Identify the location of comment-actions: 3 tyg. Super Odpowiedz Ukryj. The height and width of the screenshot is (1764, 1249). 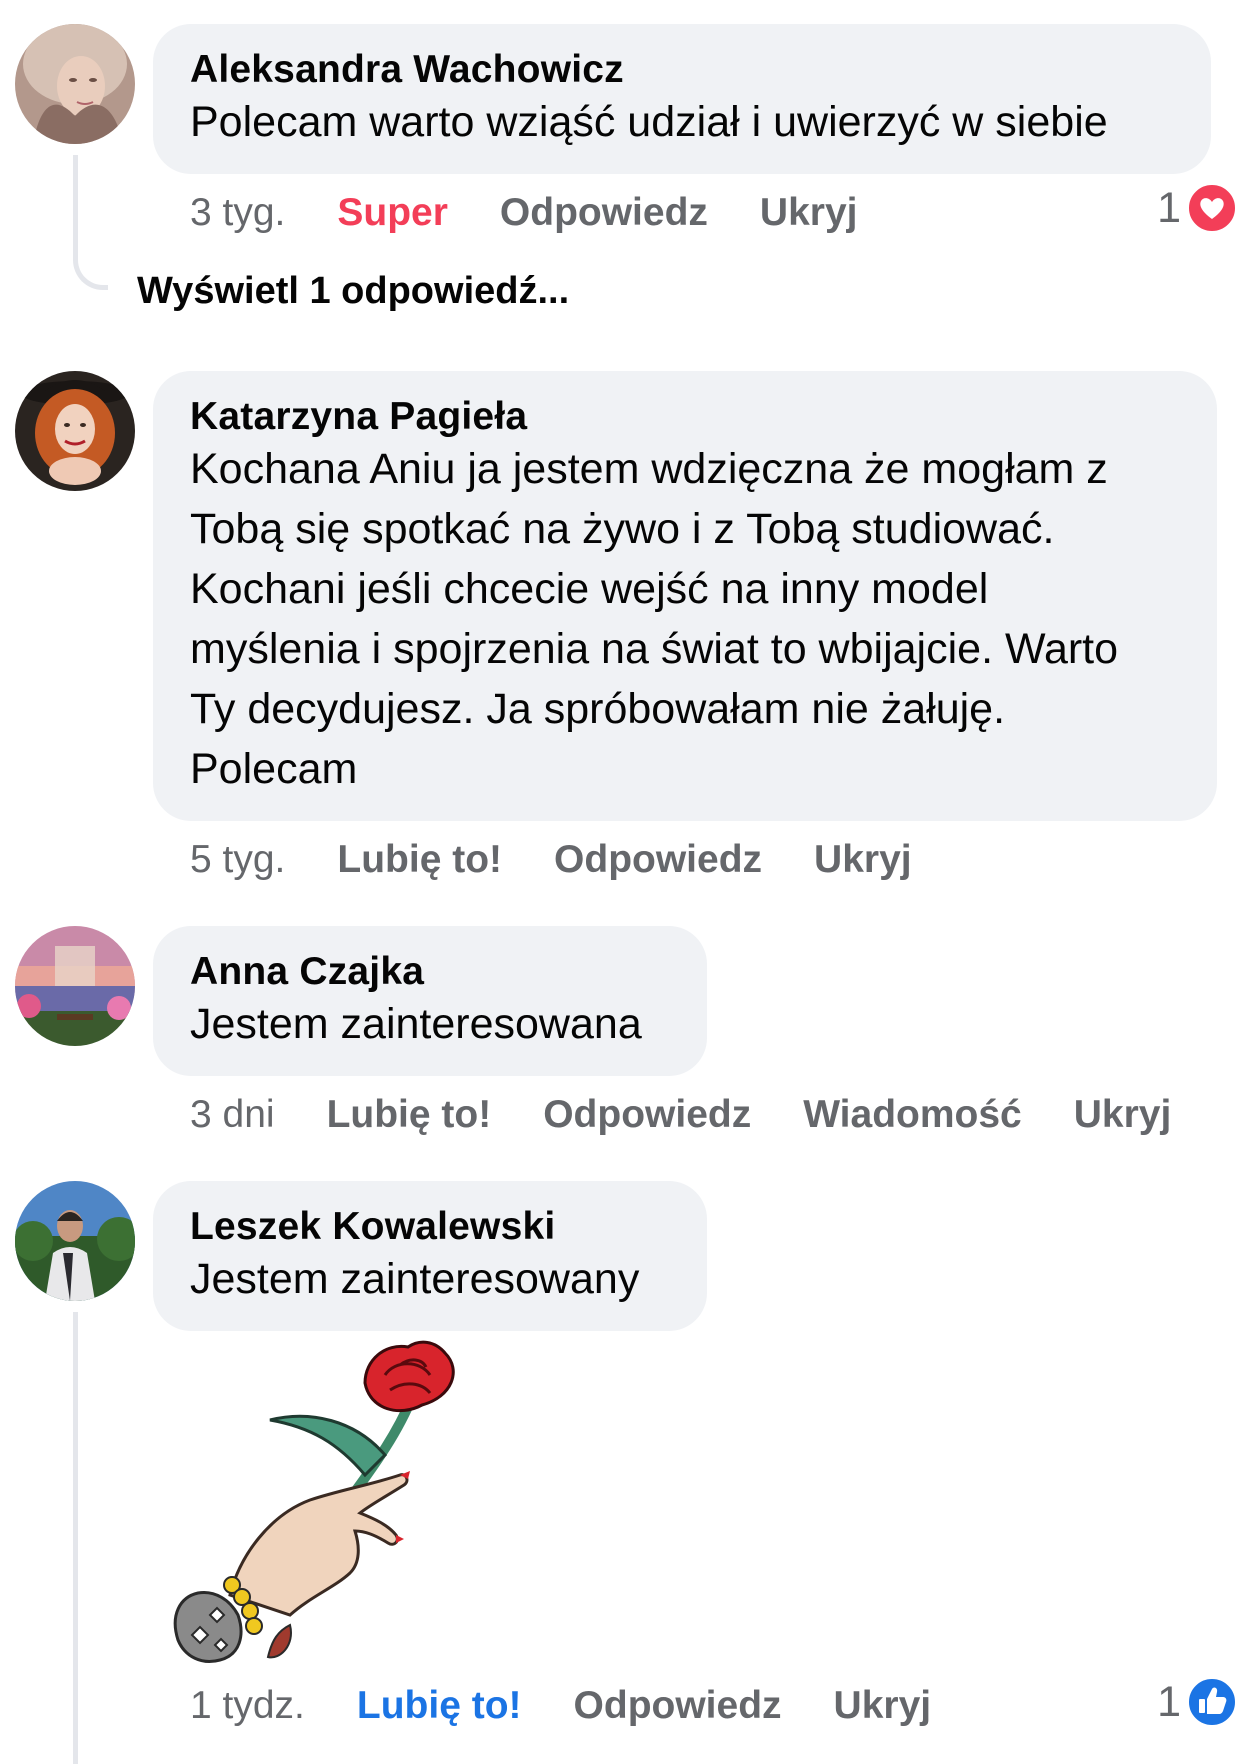
(549, 213).